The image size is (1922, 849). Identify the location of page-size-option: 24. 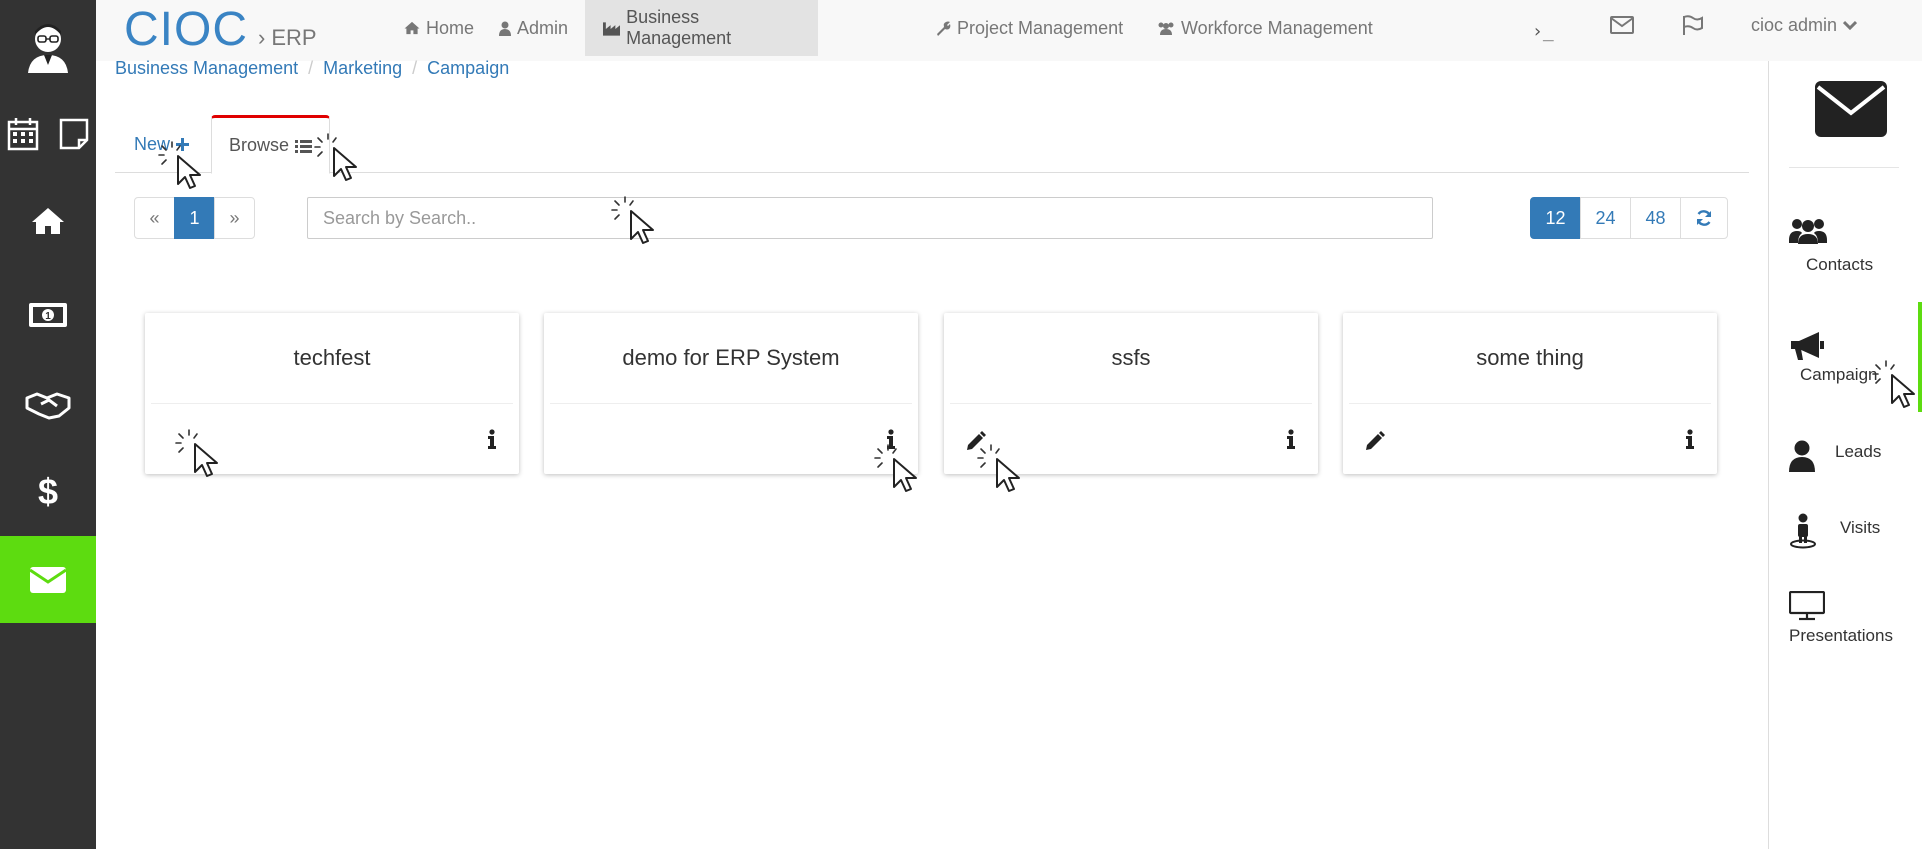
(1605, 218).